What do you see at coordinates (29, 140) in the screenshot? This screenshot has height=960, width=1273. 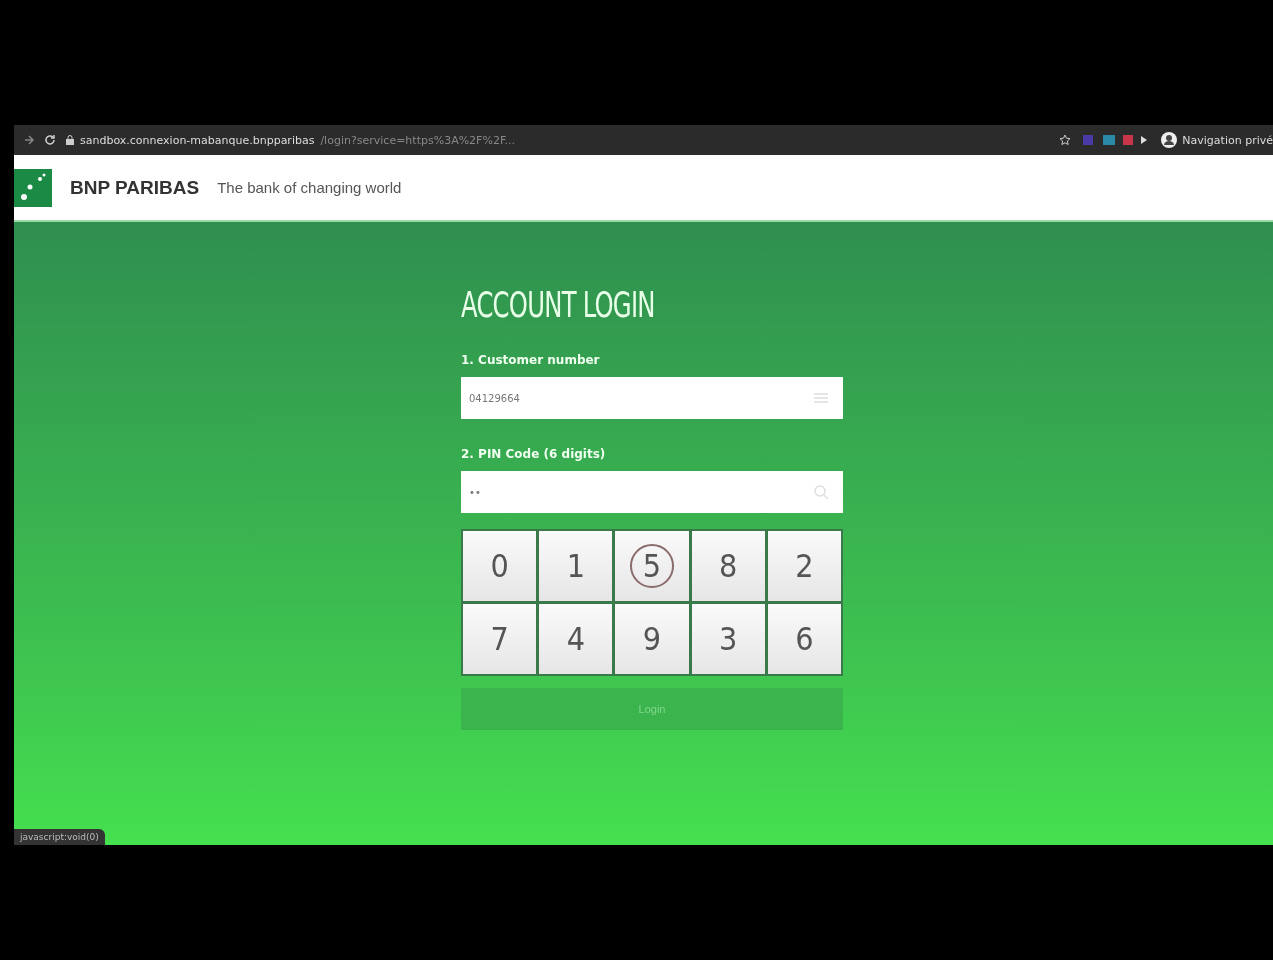 I see `back-icon` at bounding box center [29, 140].